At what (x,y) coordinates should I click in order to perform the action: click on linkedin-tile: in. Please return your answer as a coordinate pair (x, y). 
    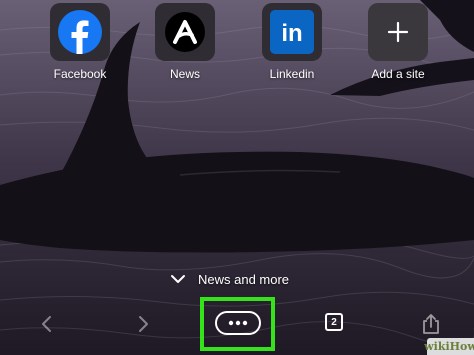
    Looking at the image, I should click on (292, 32).